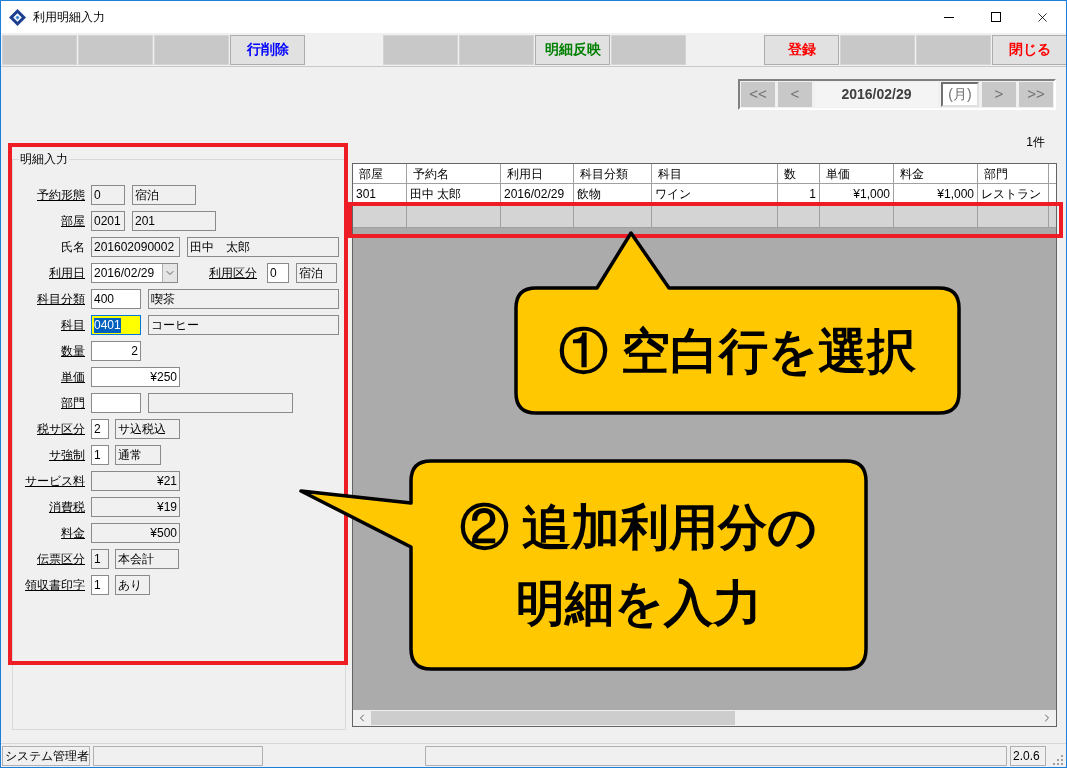 This screenshot has width=1067, height=768. What do you see at coordinates (135, 377) in the screenshot?
I see `input-field: ¥250` at bounding box center [135, 377].